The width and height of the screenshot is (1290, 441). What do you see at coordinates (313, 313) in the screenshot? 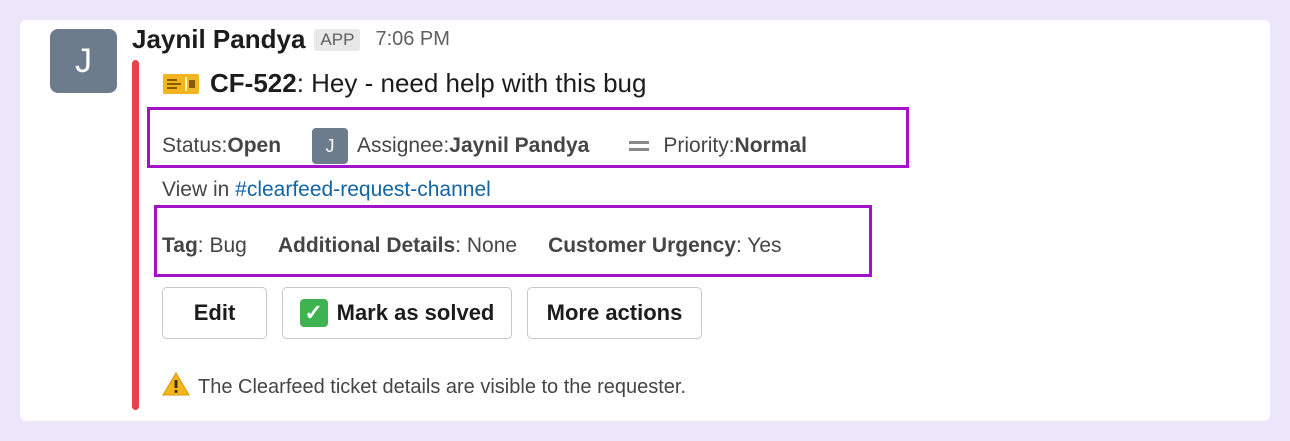
I see `check-icon: ✓` at bounding box center [313, 313].